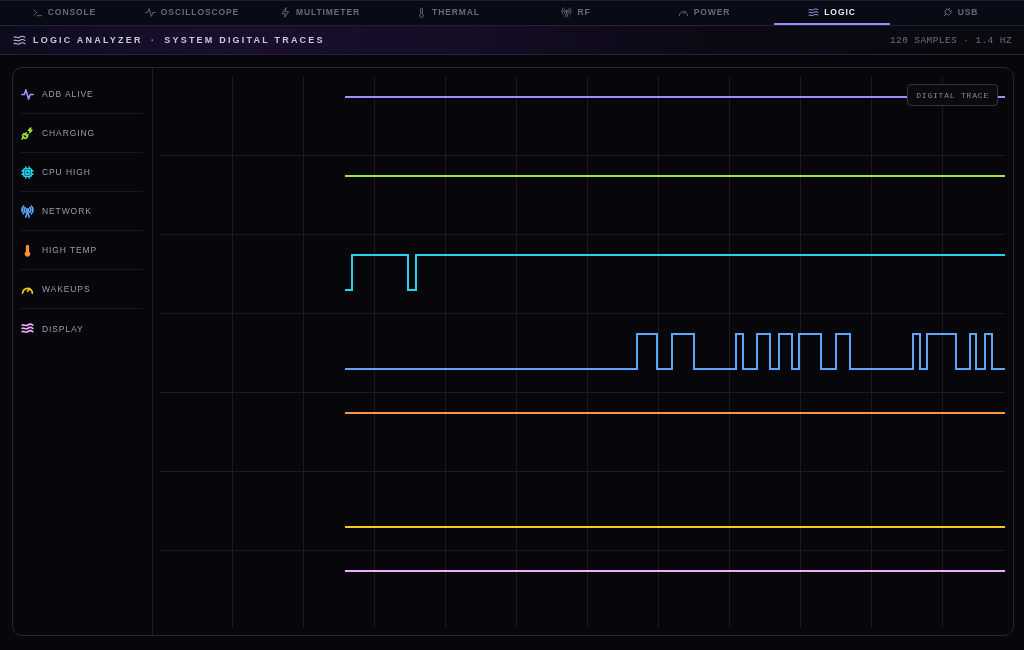 The height and width of the screenshot is (650, 1024). Describe the element at coordinates (192, 13) in the screenshot. I see `tab: OSCILLOSCOPE` at that location.